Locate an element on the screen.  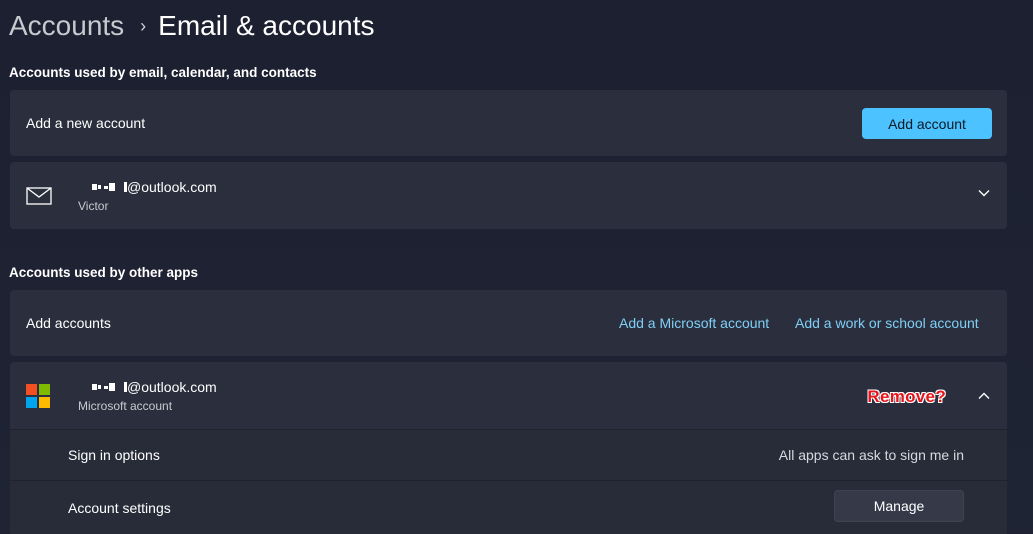
section-heading-other-apps: Accounts used by other apps is located at coordinates (104, 272).